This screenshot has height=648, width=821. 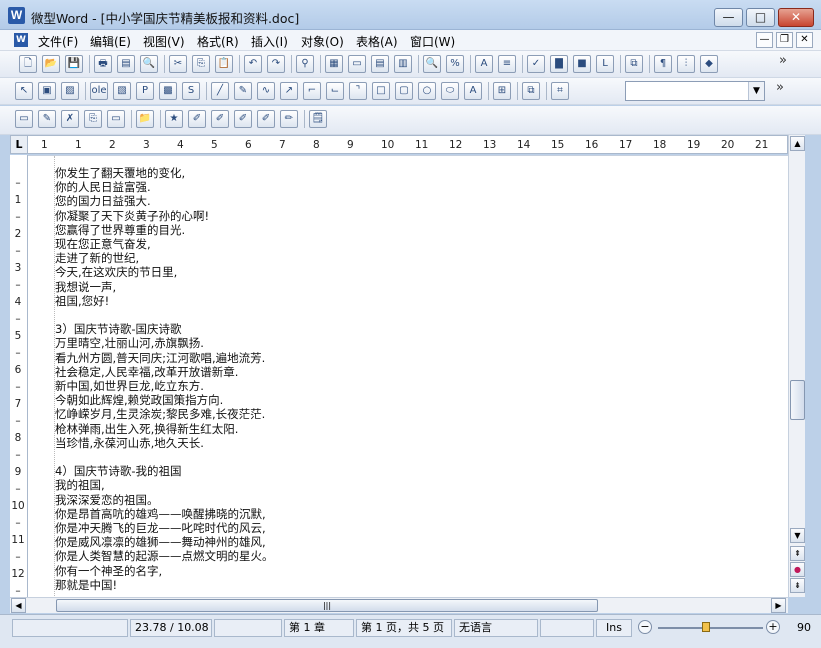 I want to click on vertical-scroll-thumb, so click(x=797, y=400).